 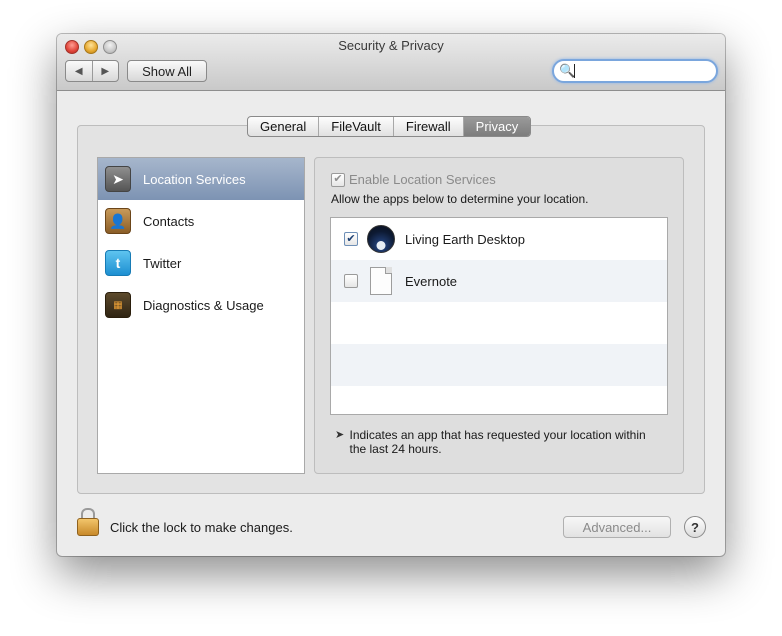 What do you see at coordinates (203, 305) in the screenshot?
I see `sidebar-item-label: Diagnostics & Usage` at bounding box center [203, 305].